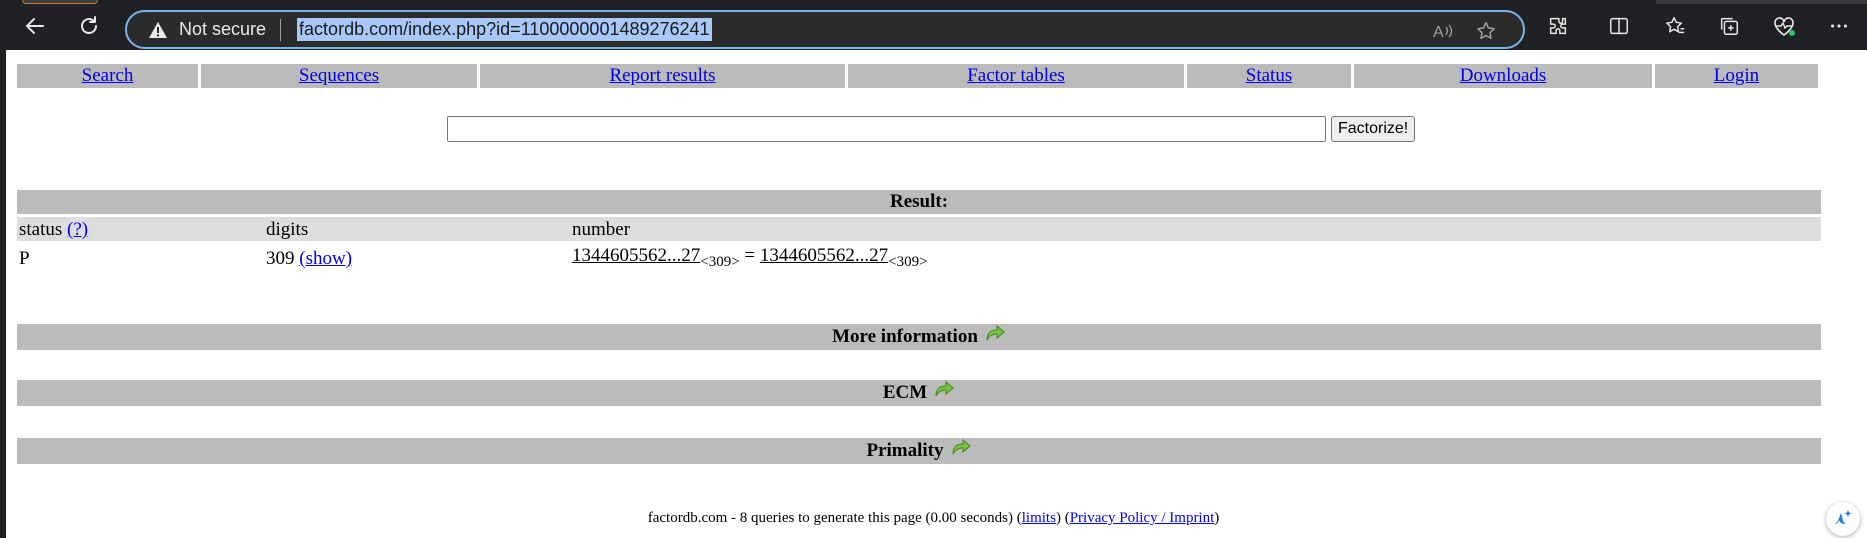 The image size is (1867, 538). I want to click on menu-link-sequences: Sequences, so click(339, 76).